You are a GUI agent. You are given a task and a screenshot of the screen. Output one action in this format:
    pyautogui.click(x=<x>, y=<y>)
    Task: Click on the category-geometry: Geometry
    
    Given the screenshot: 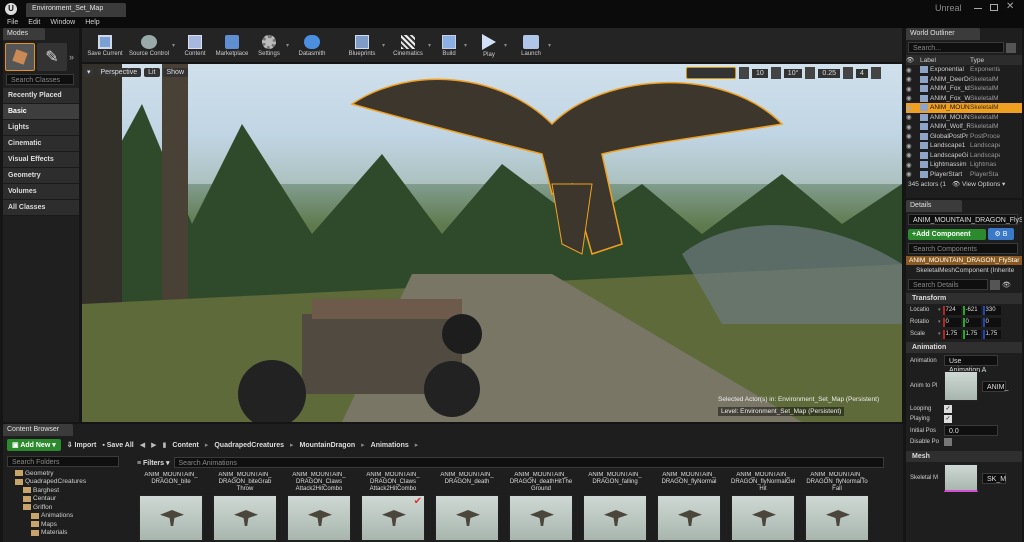 What is the action you would take?
    pyautogui.click(x=41, y=176)
    